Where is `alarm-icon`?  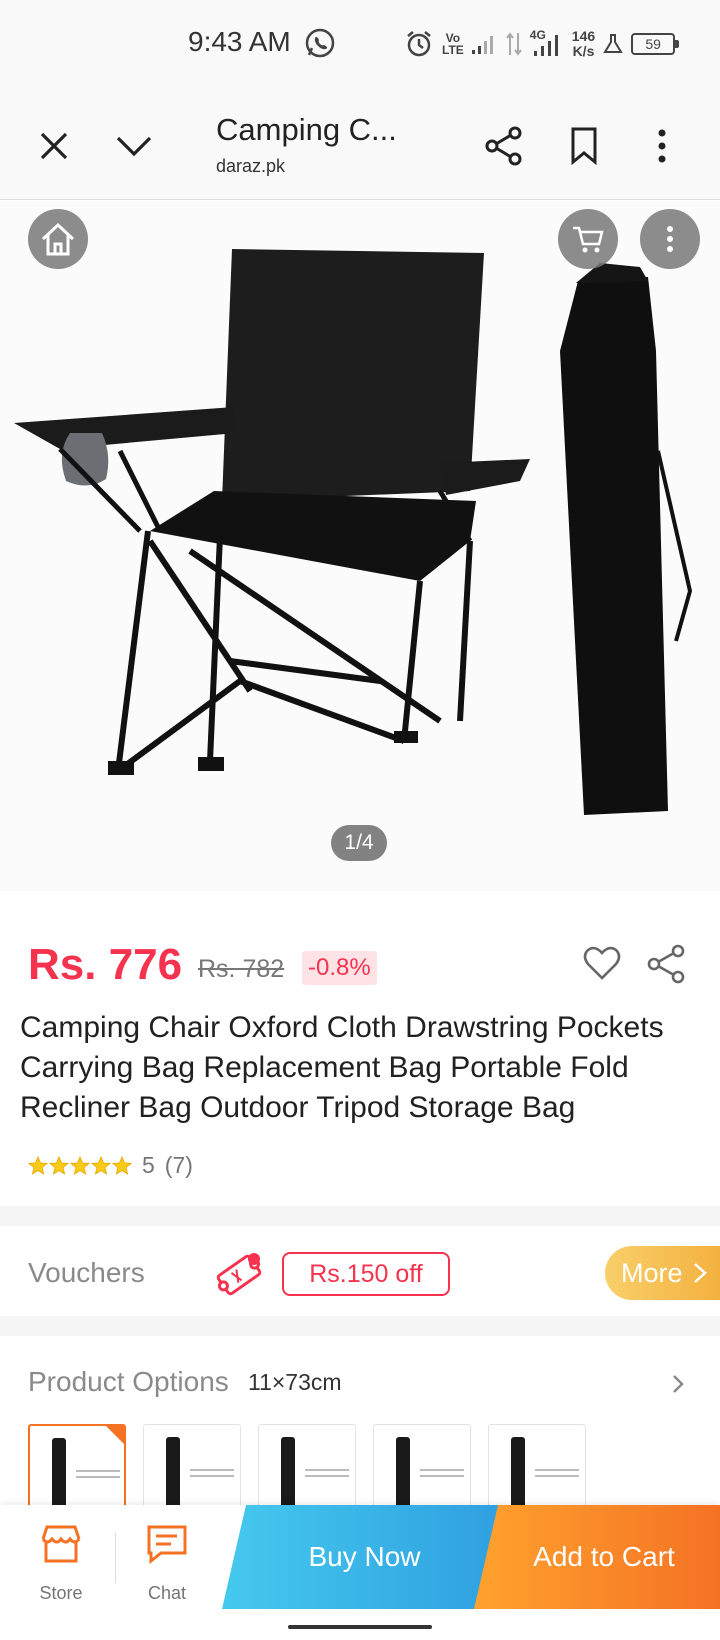 alarm-icon is located at coordinates (419, 44).